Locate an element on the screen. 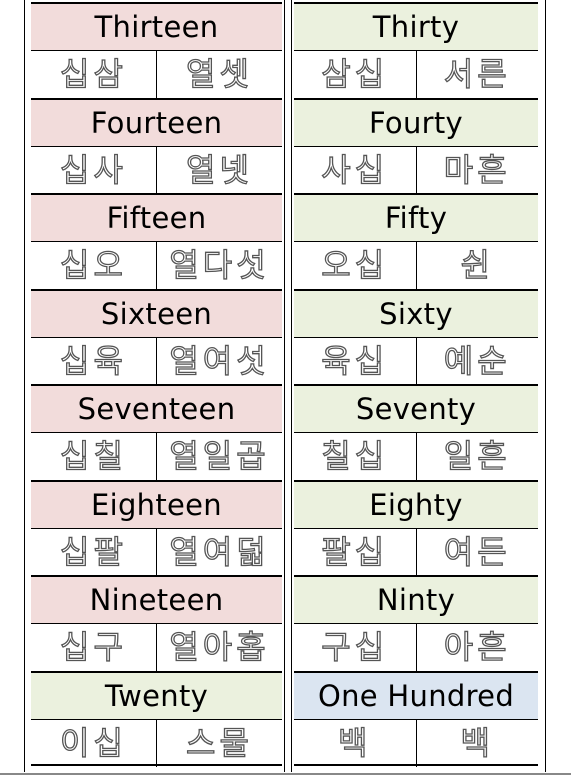  native-korean-word: 여든 is located at coordinates (477, 552).